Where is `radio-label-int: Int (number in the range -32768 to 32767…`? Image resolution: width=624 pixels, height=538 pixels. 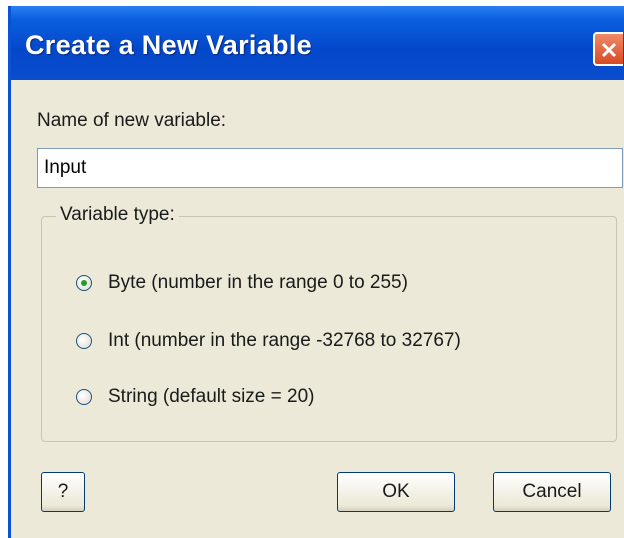
radio-label-int: Int (number in the range -32768 to 32767… is located at coordinates (284, 340).